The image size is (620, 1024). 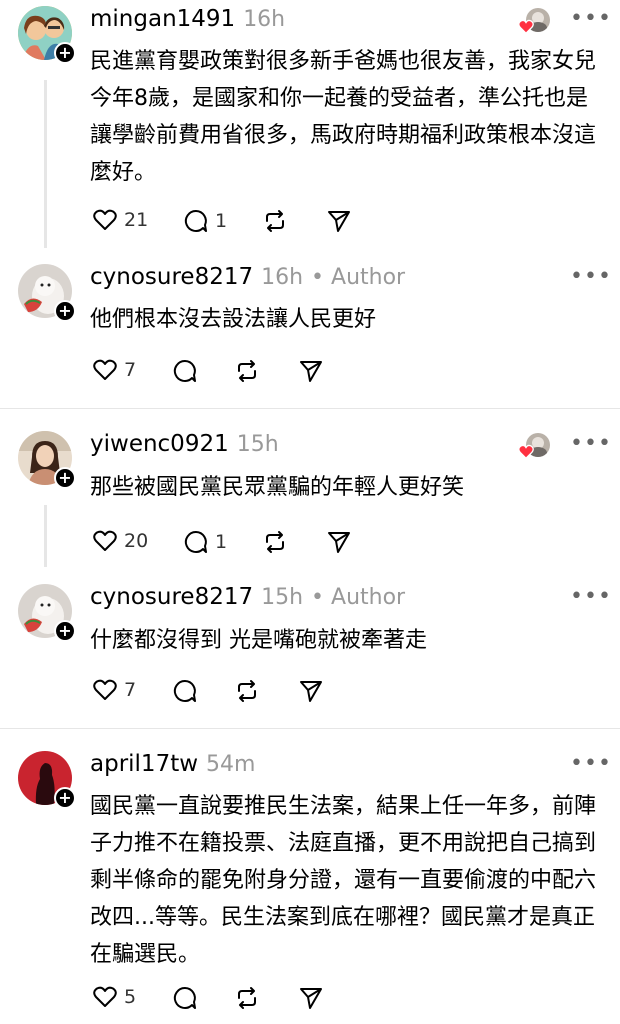 I want to click on comment-header: mingan1491 16h, so click(x=187, y=19).